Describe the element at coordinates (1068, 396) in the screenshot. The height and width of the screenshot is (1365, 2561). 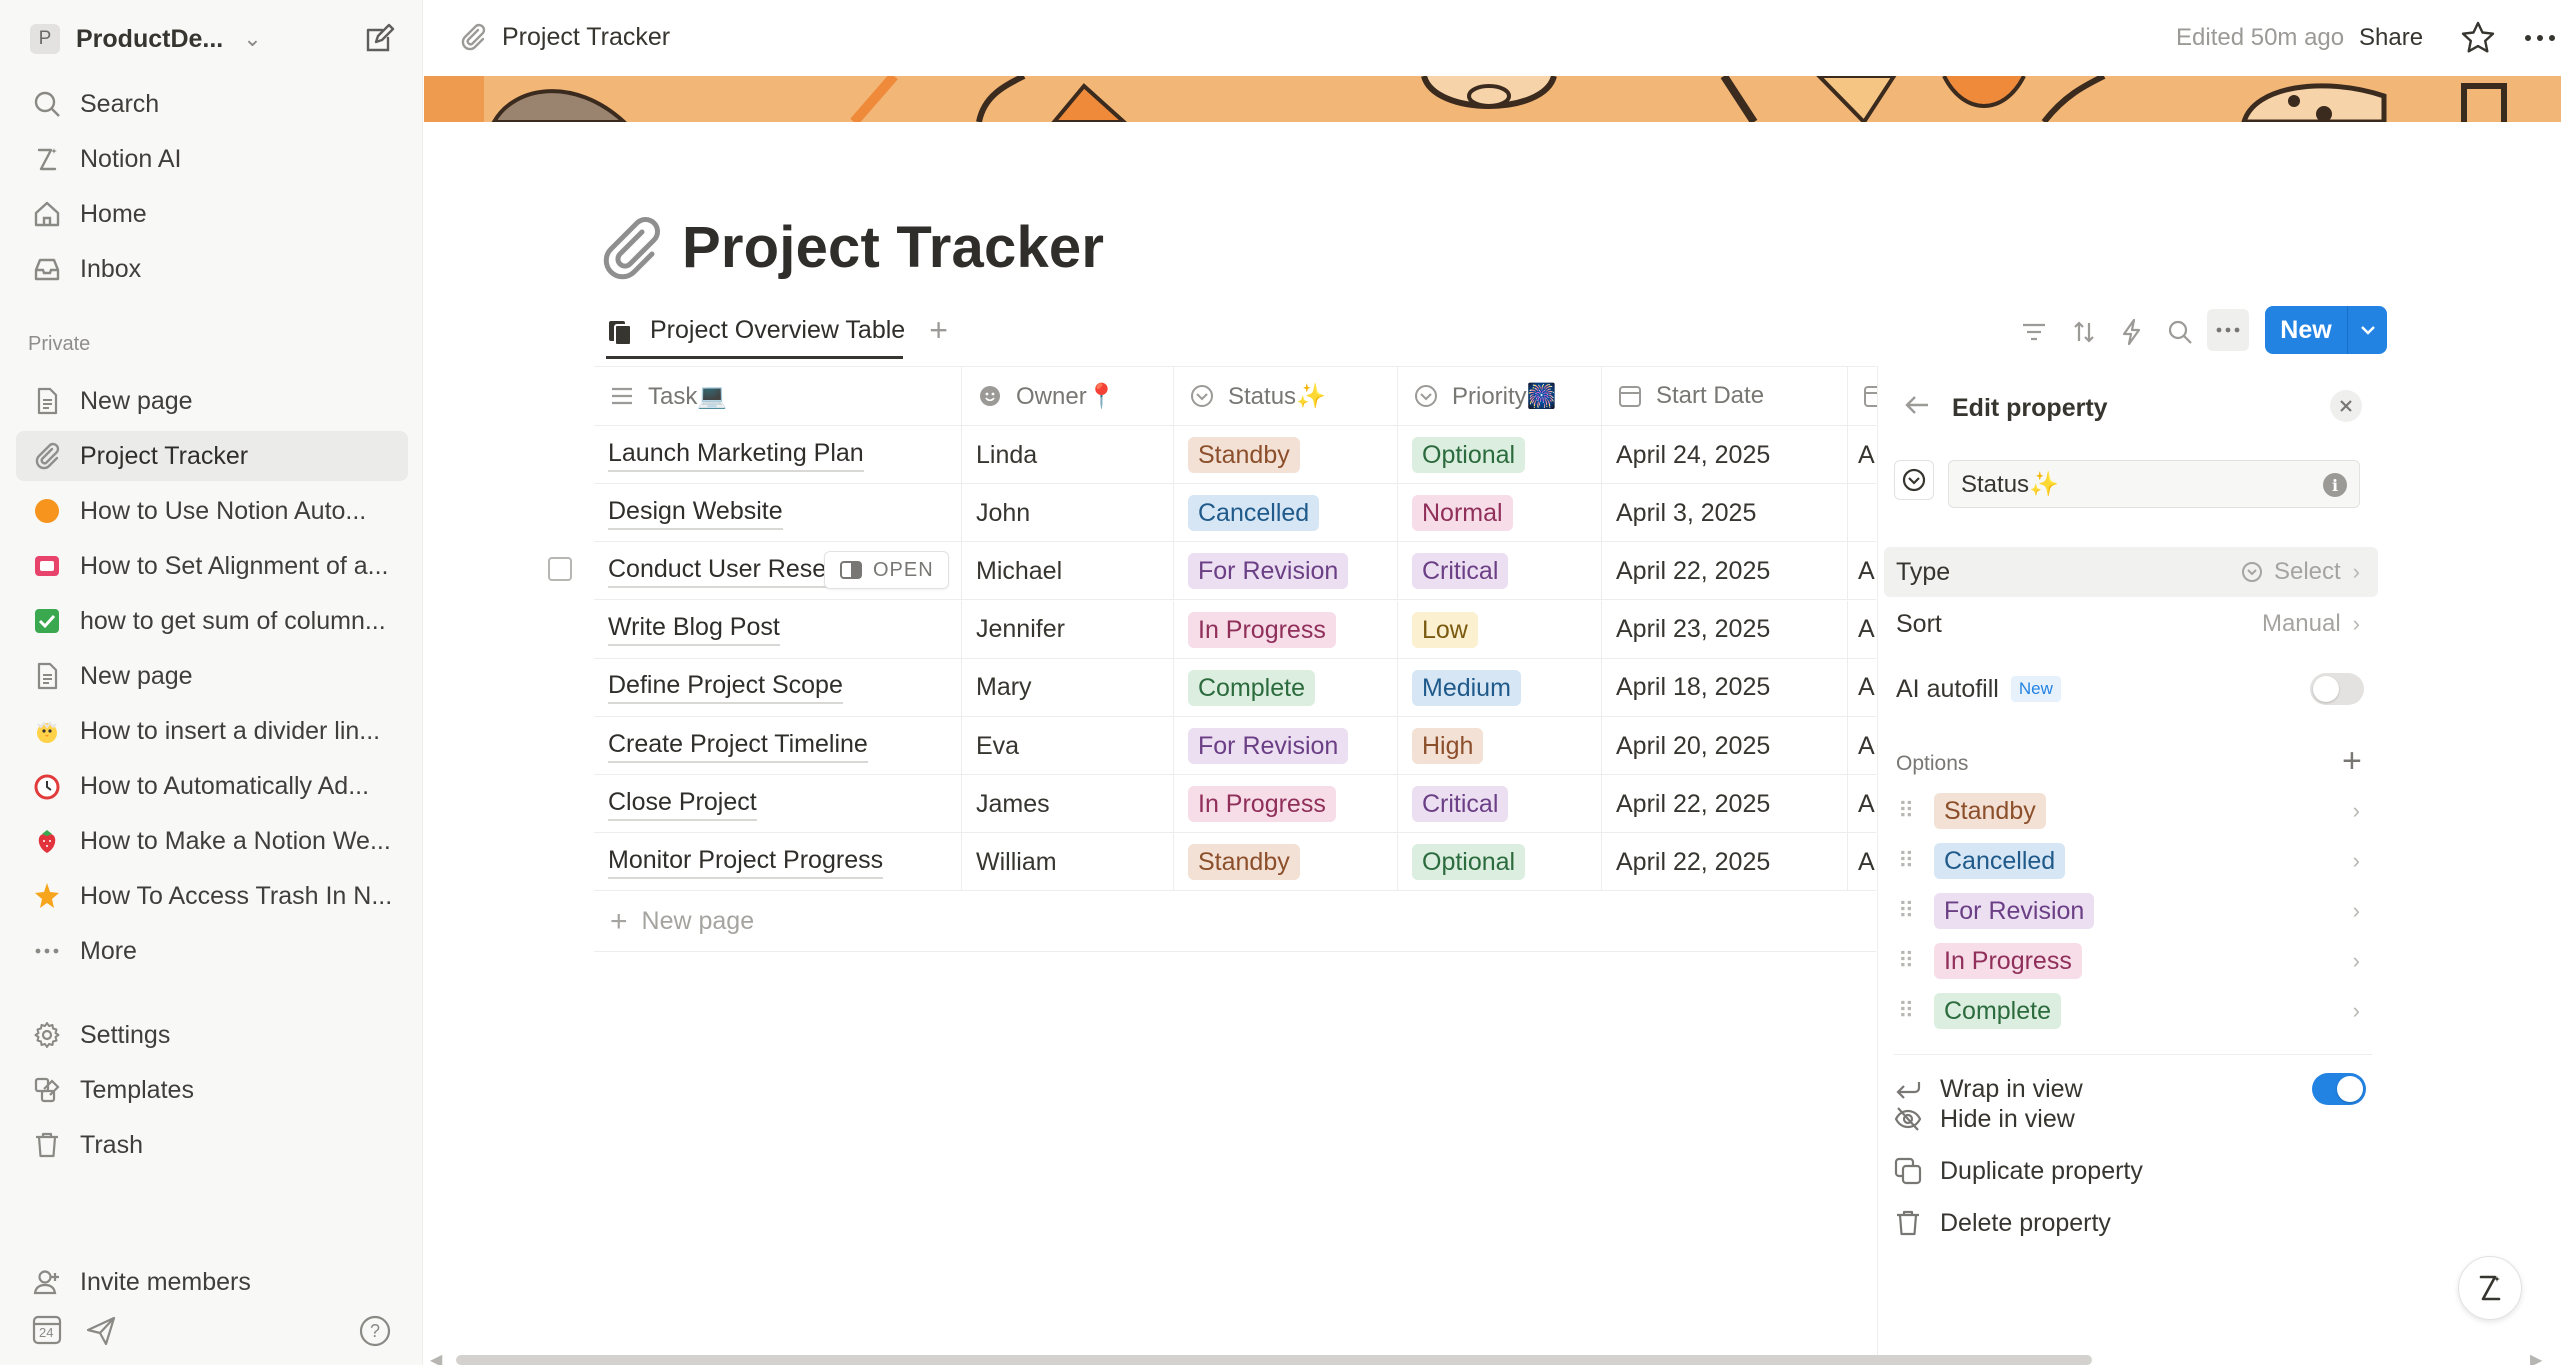
I see `column-header: Owner📍` at that location.